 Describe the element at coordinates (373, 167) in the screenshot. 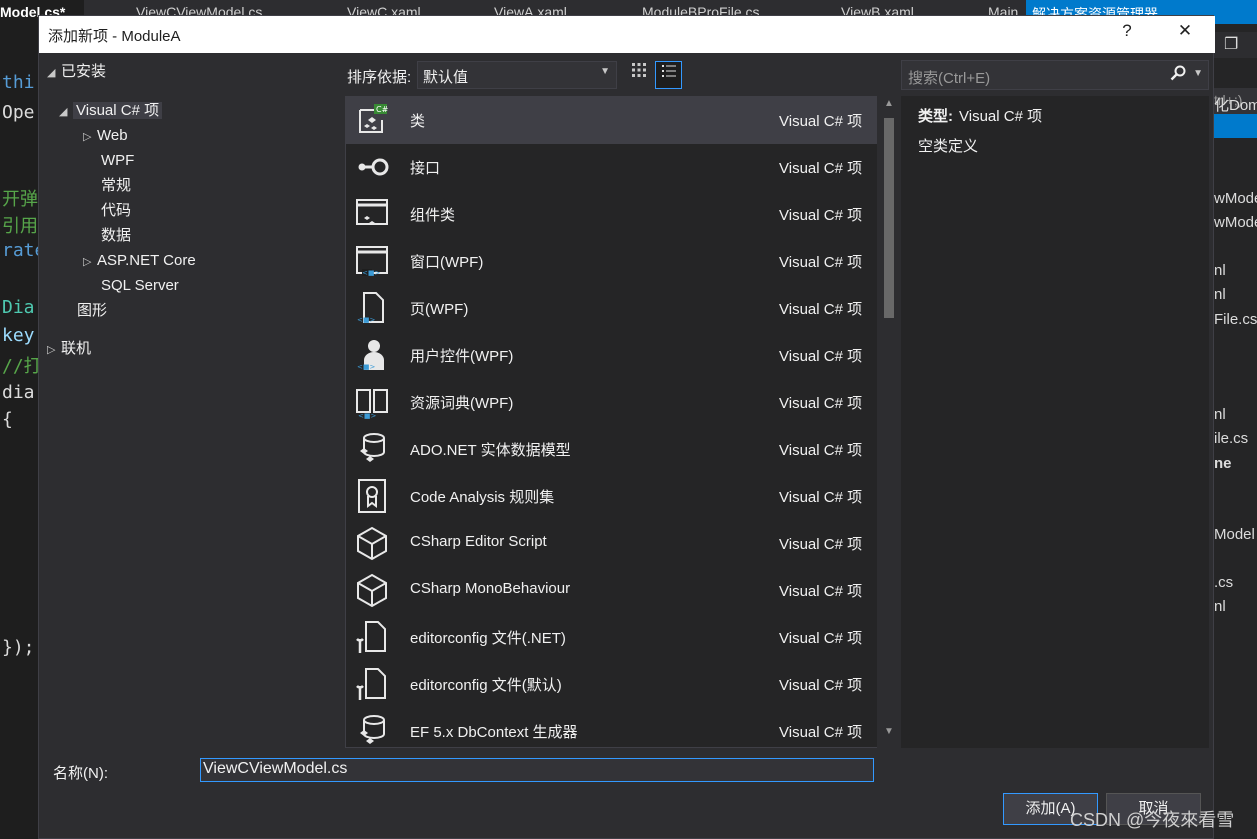

I see `interface-icon` at that location.